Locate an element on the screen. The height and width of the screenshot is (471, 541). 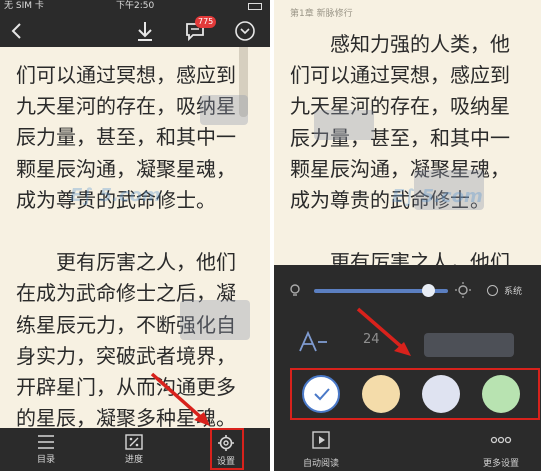
status-bar: 无 SIM 卡 下午2:50 is located at coordinates (135, 6).